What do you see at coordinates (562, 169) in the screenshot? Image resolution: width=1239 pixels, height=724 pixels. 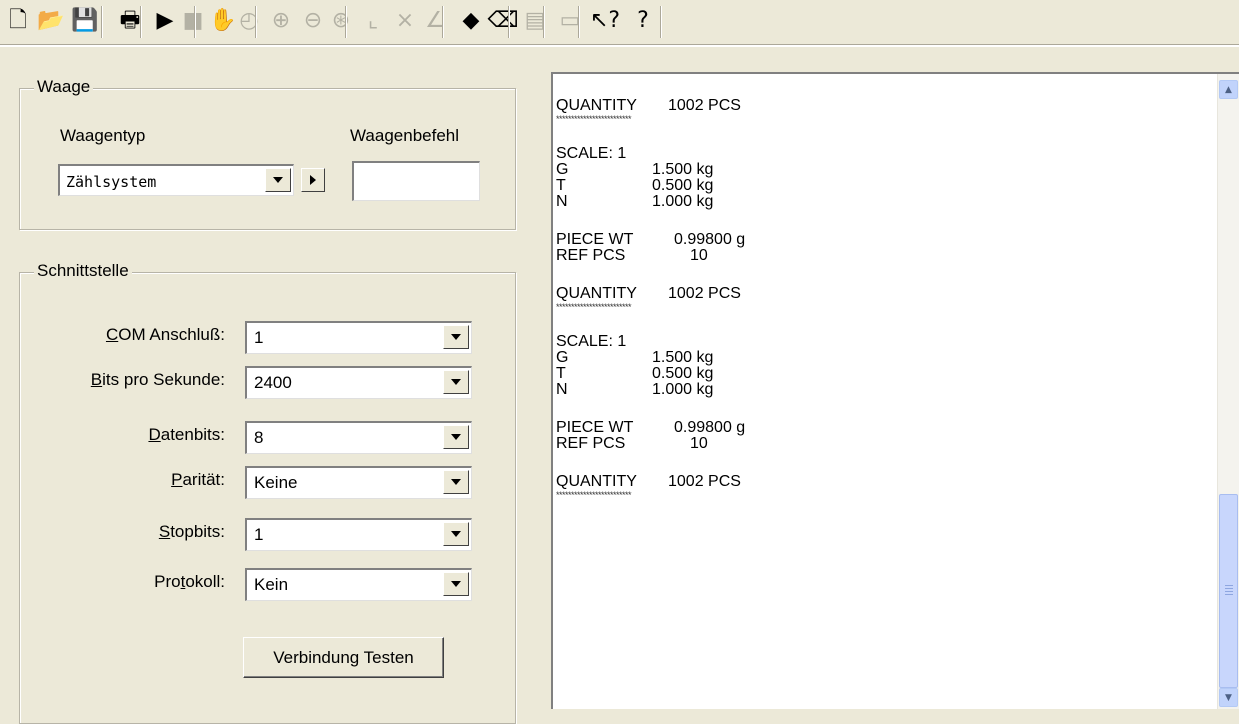 I see `output-text-span: G` at bounding box center [562, 169].